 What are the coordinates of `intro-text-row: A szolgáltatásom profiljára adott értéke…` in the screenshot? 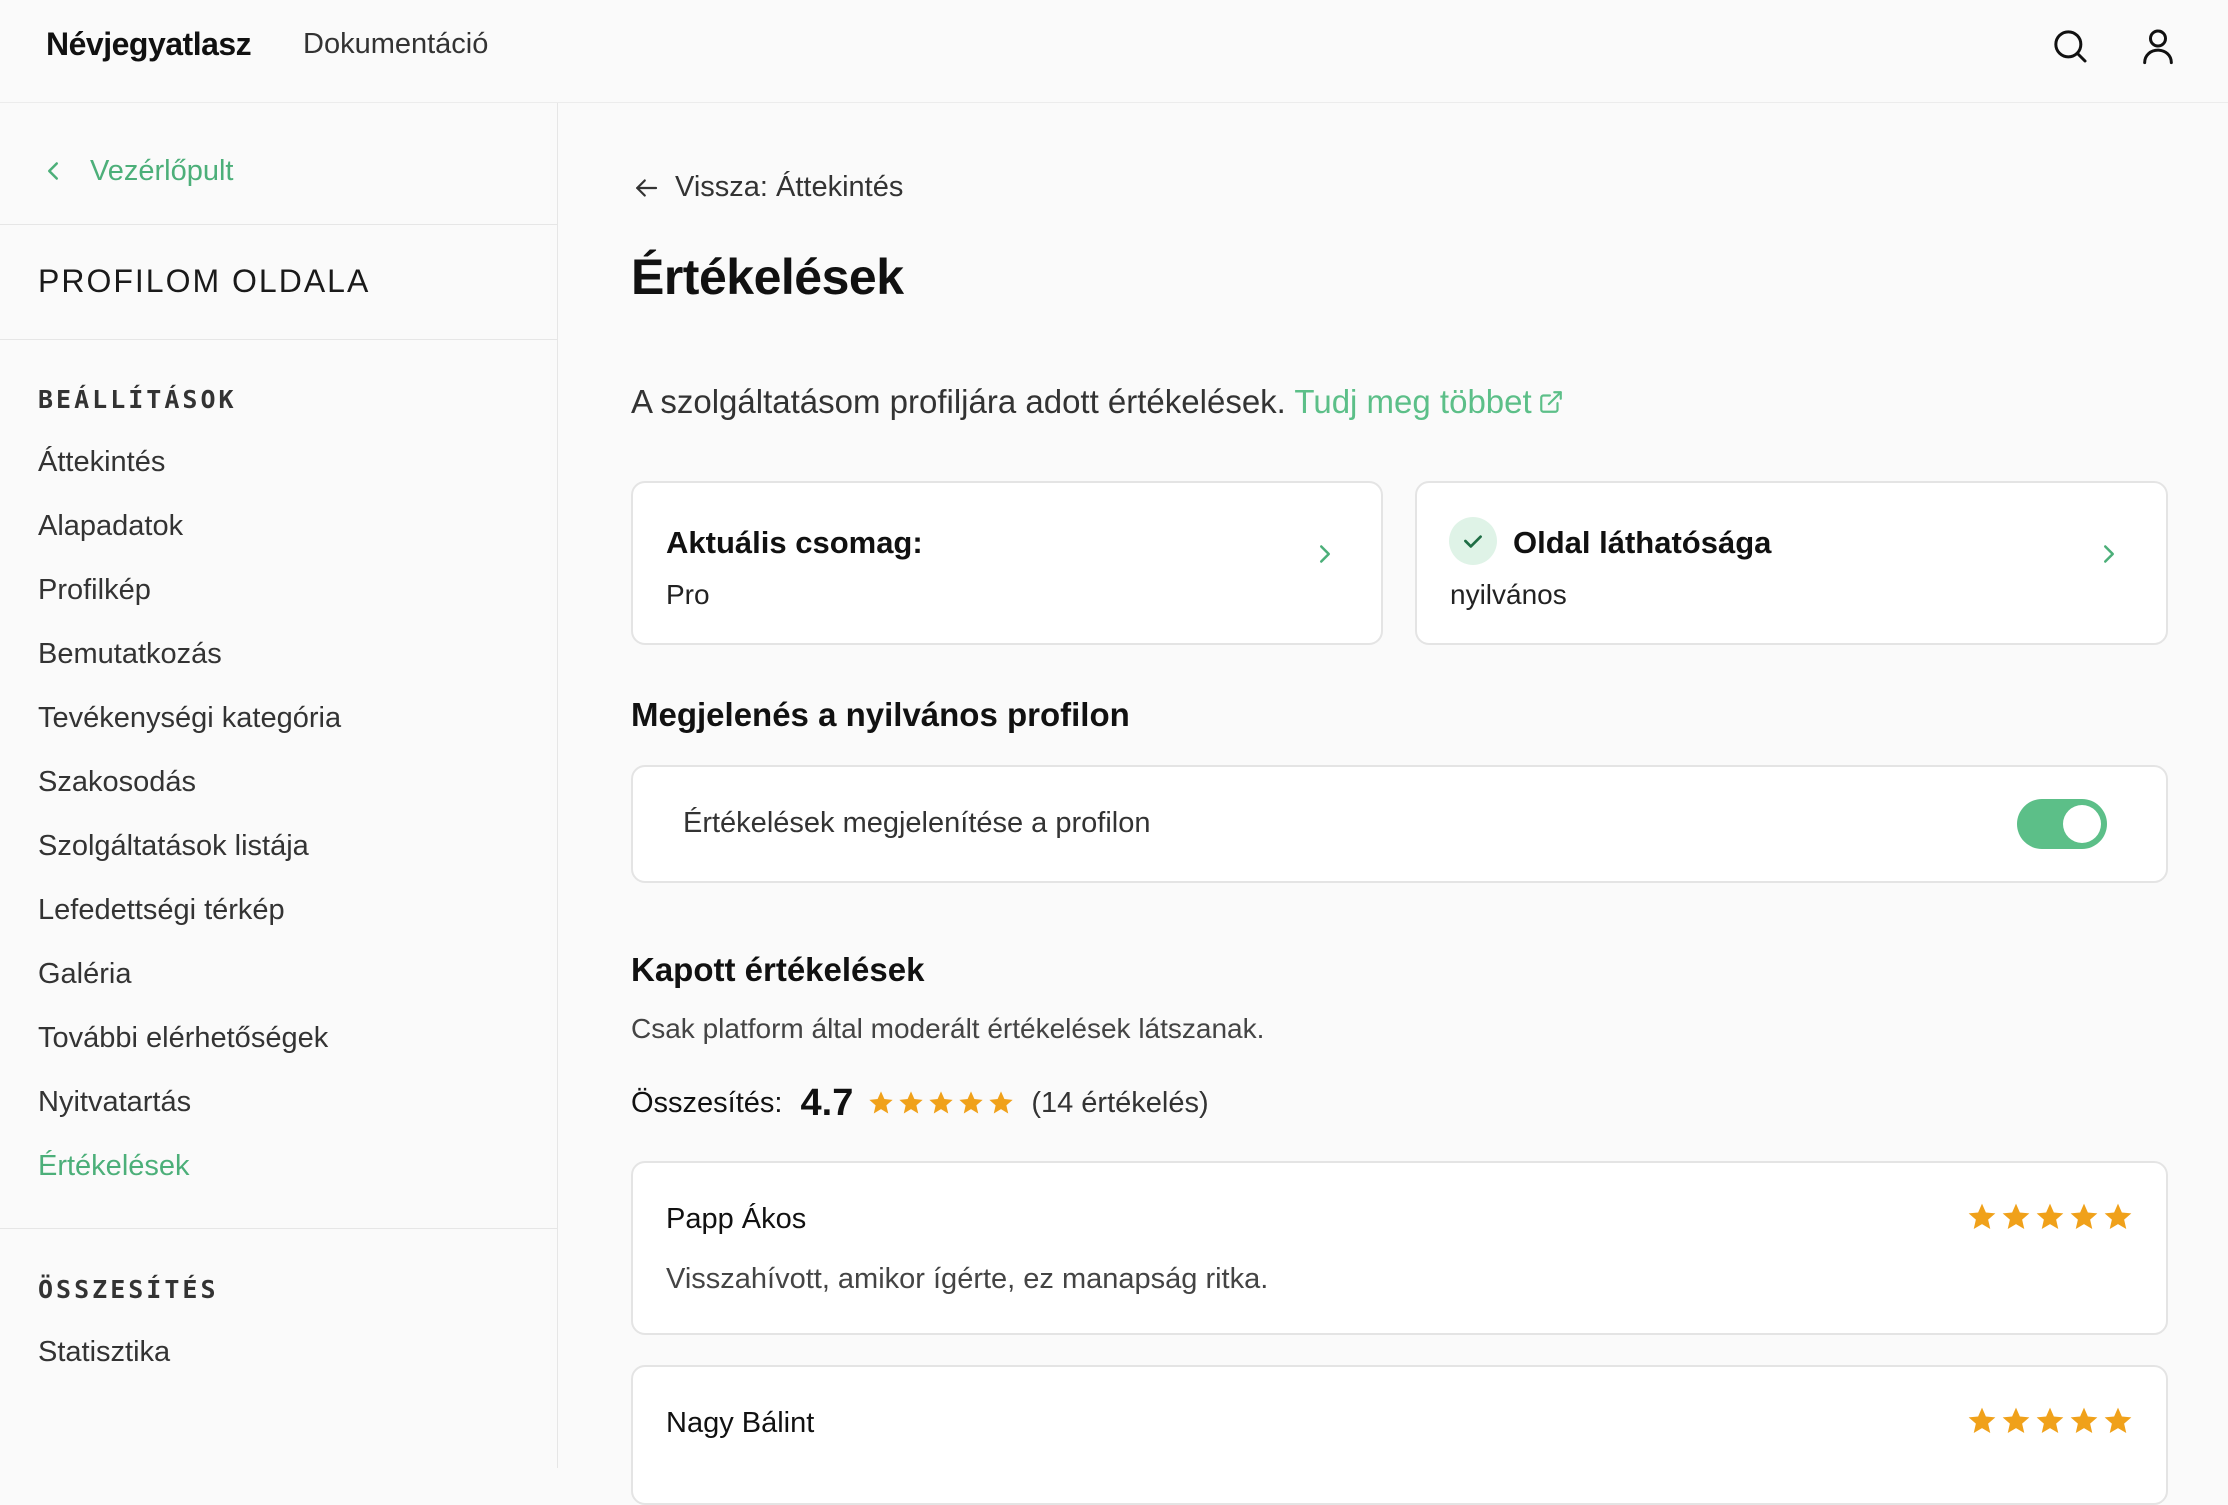 It's located at (1097, 402).